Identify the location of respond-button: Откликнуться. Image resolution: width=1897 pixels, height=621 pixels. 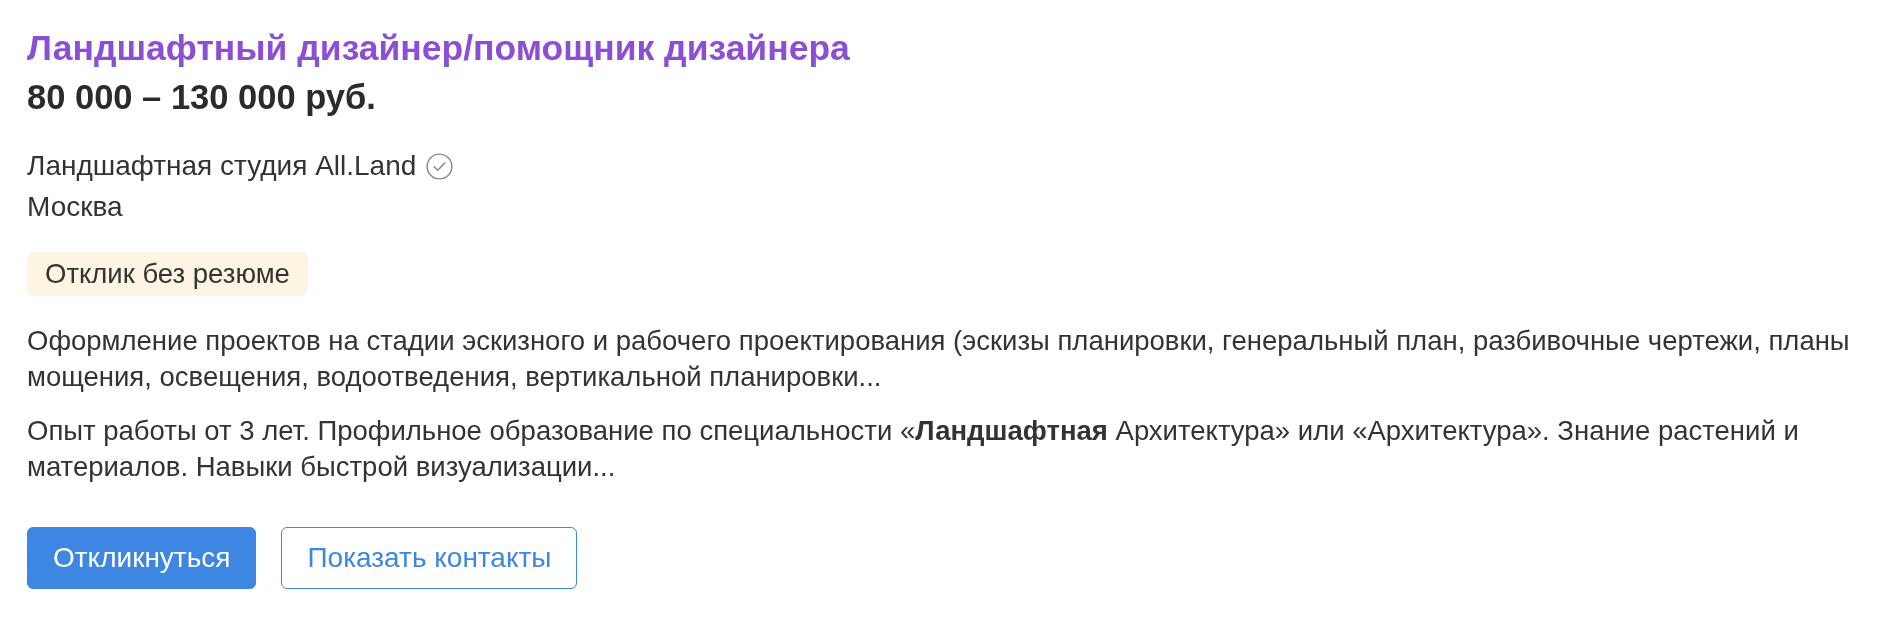
(142, 558).